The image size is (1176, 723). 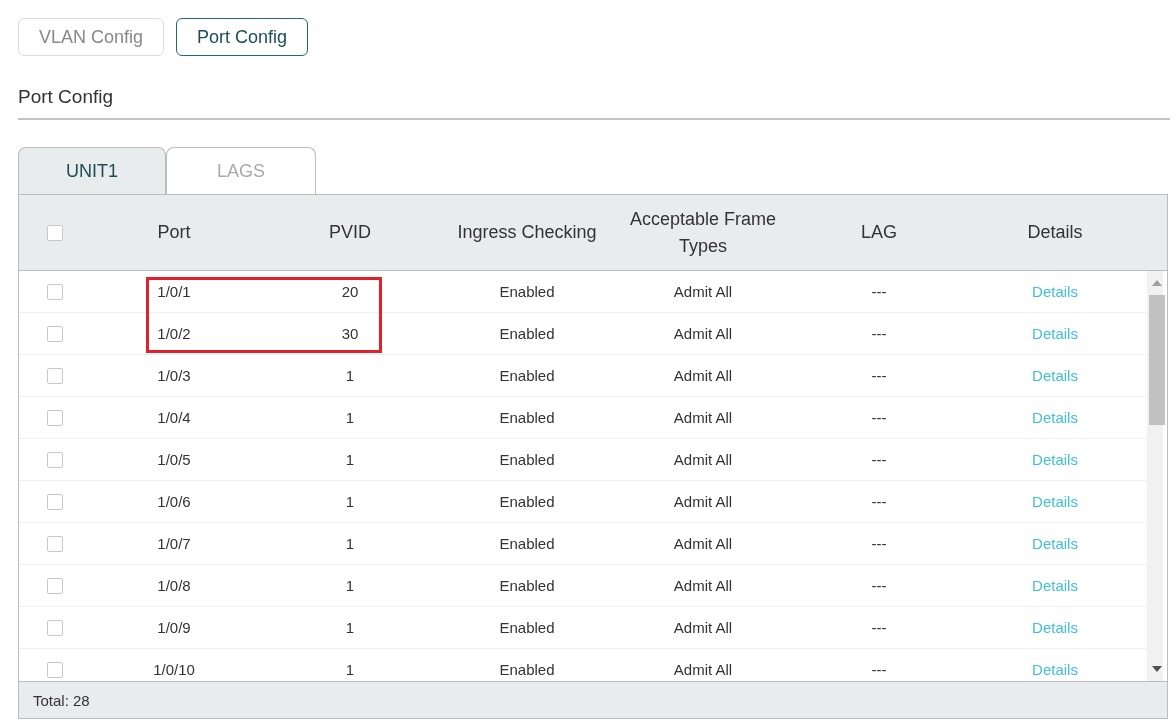 What do you see at coordinates (241, 170) in the screenshot?
I see `unit-tab: LAGS` at bounding box center [241, 170].